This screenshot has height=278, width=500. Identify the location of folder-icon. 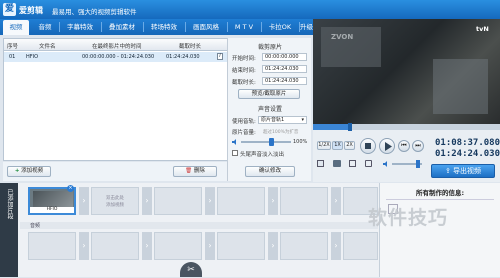
(337, 163).